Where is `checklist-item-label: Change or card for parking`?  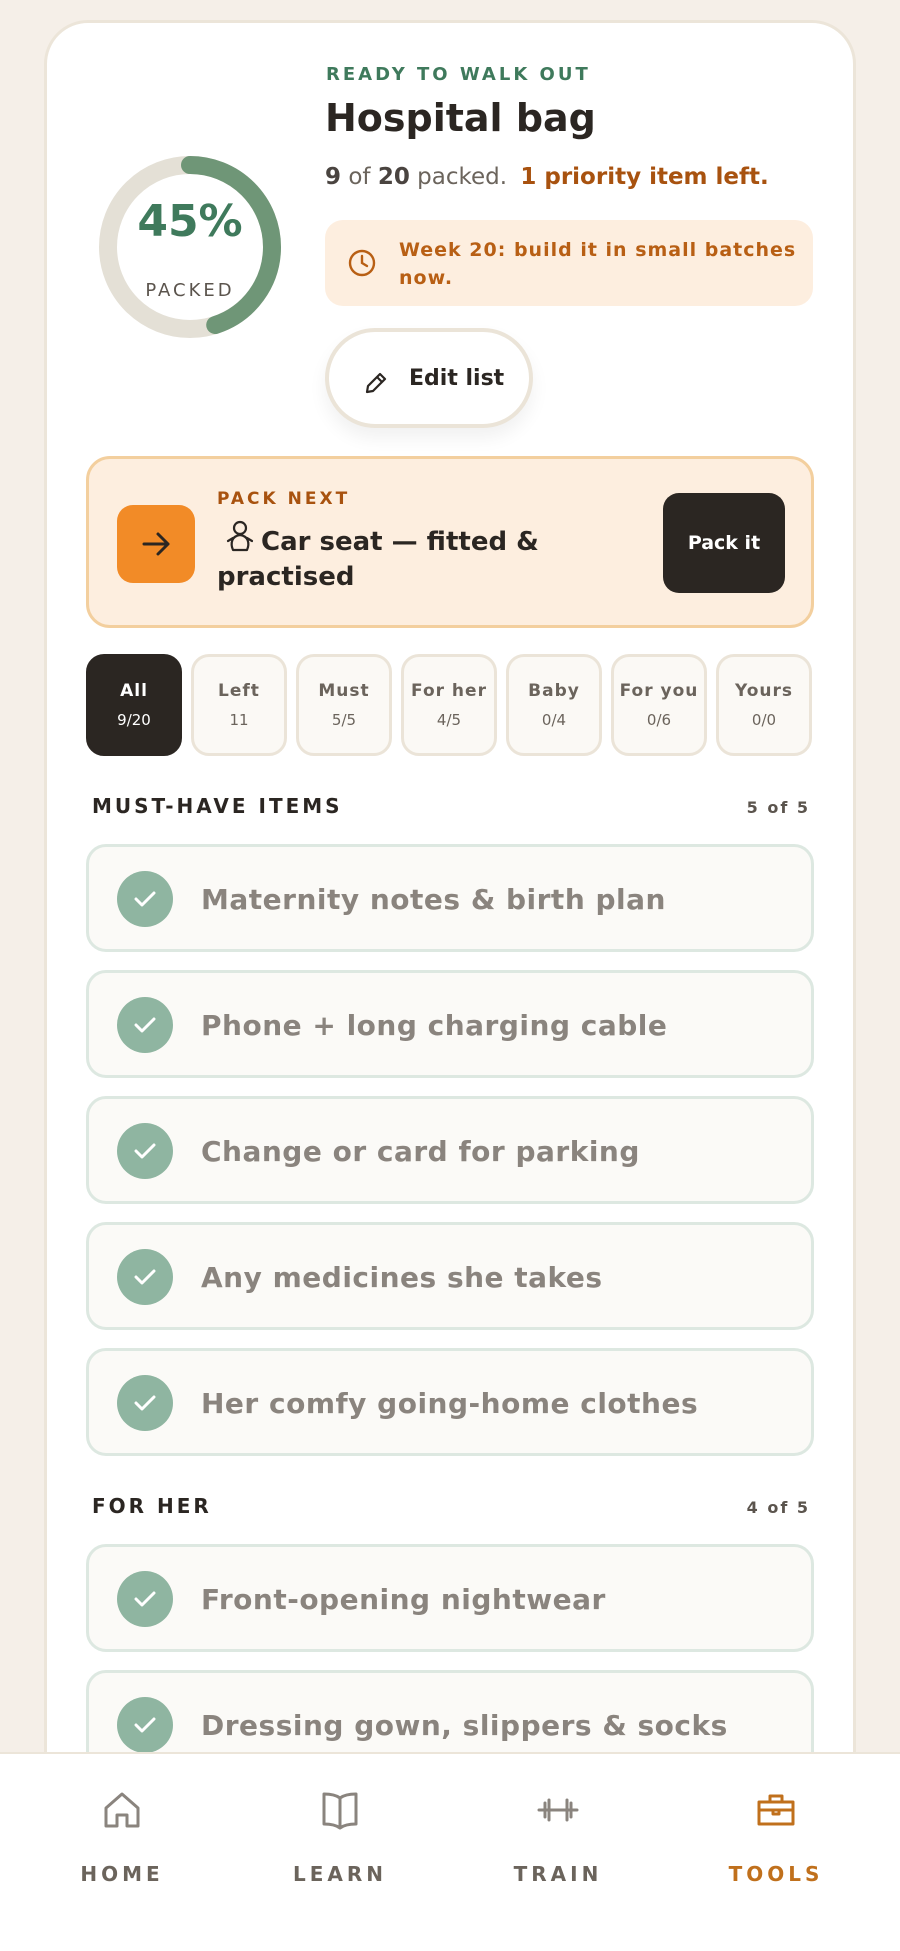
checklist-item-label: Change or card for parking is located at coordinates (420, 1151).